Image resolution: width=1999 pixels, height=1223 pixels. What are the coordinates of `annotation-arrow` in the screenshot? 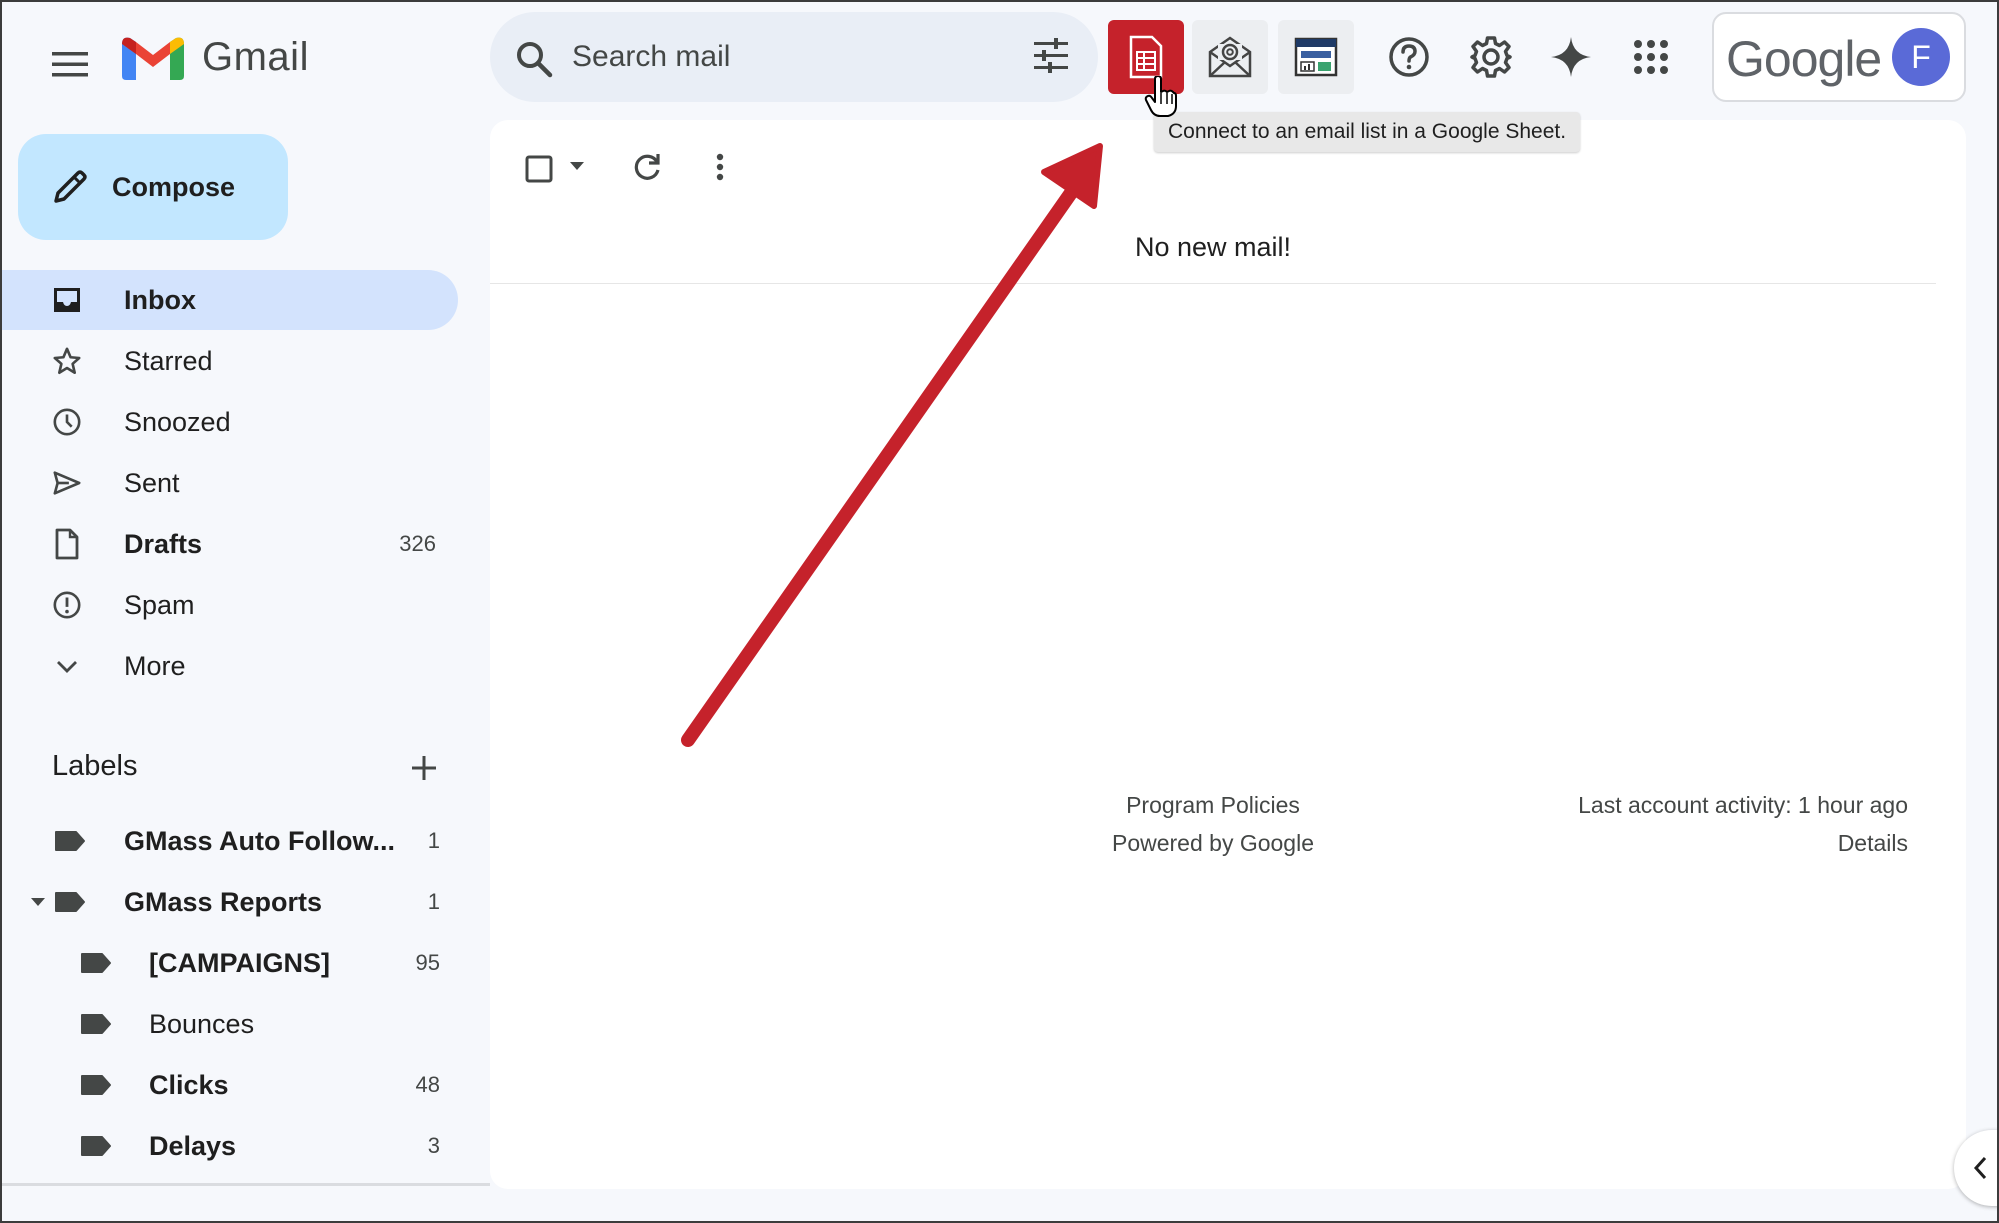 It's located at (892, 445).